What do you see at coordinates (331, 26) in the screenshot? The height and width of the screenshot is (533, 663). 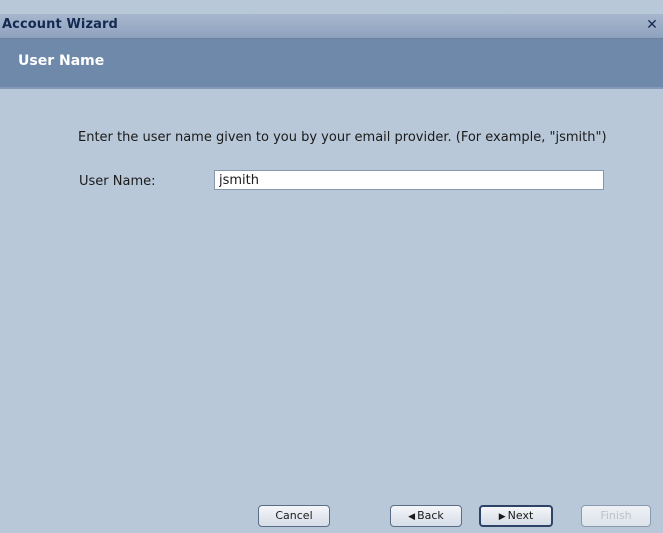 I see `title-bar: Account Wizard ✕` at bounding box center [331, 26].